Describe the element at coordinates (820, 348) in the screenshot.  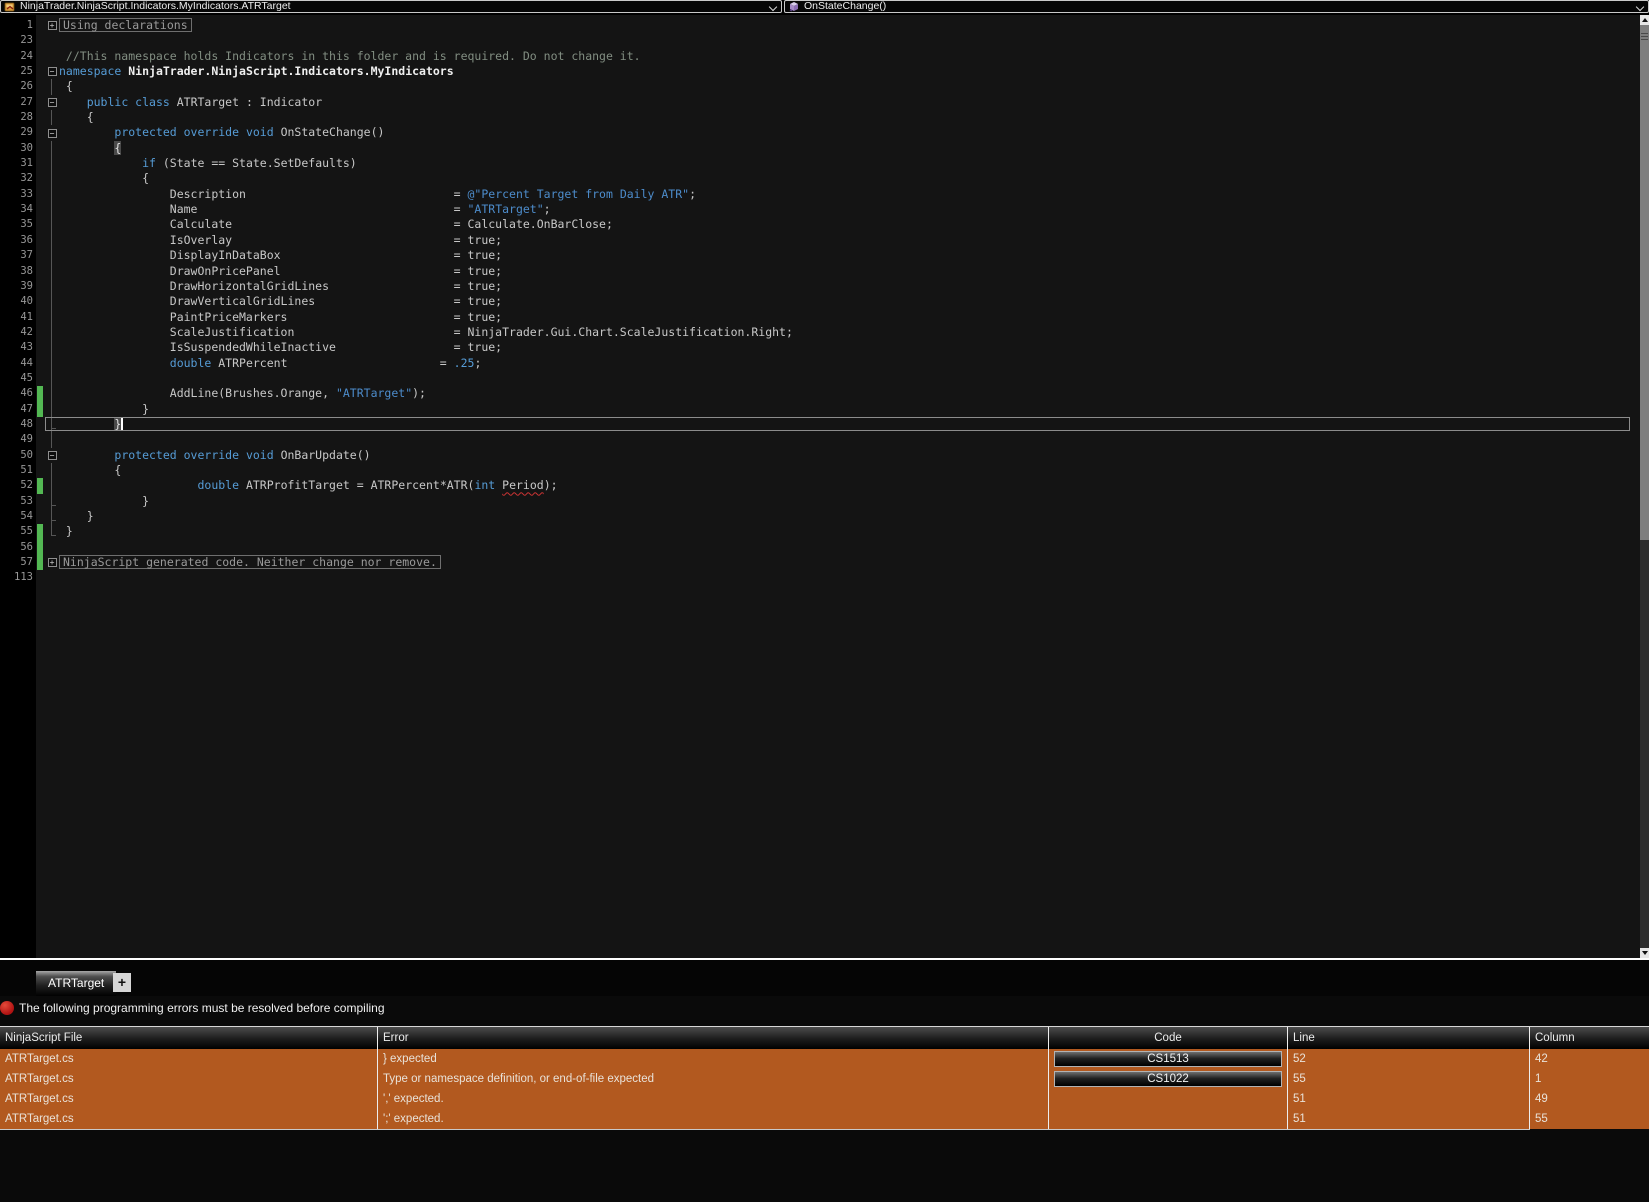
I see `code-line: 43 IsSuspendedWhileInactive = true;` at that location.